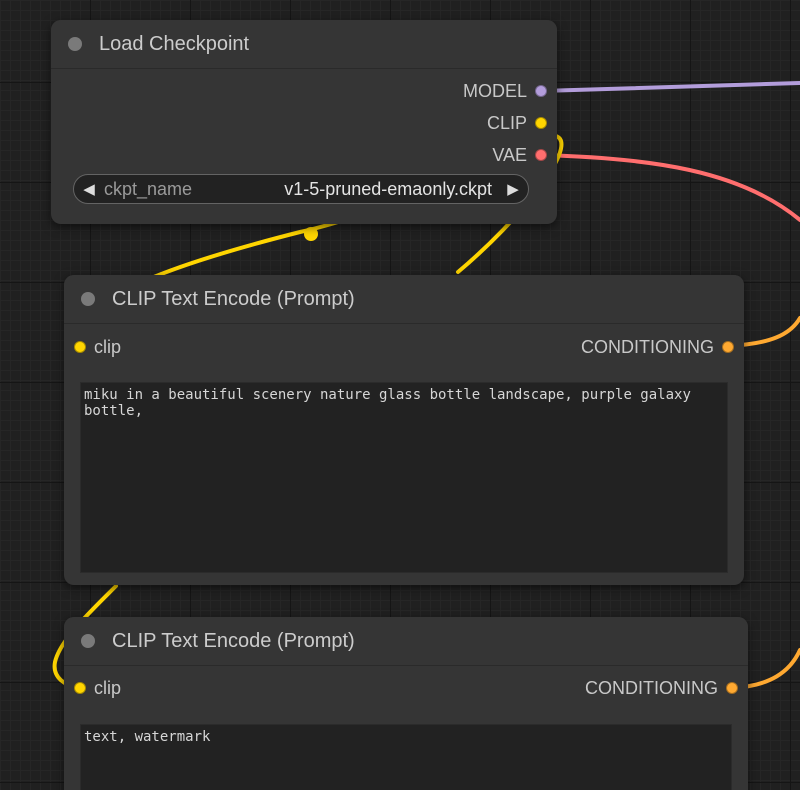 The height and width of the screenshot is (790, 800). What do you see at coordinates (494, 90) in the screenshot?
I see `slot-label: MODEL` at bounding box center [494, 90].